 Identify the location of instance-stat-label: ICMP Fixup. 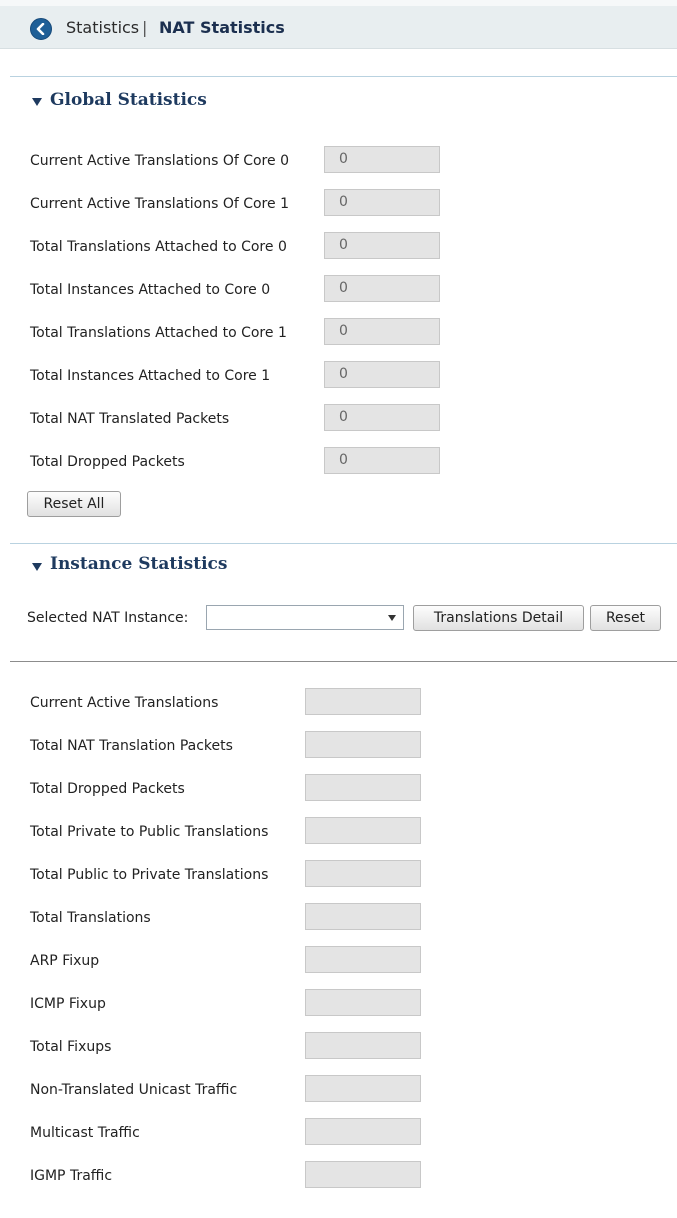
(68, 1004).